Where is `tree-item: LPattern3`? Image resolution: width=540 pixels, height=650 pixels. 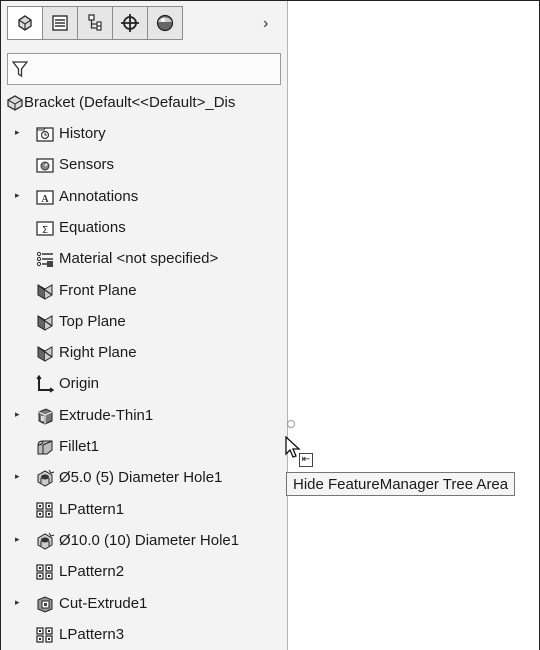 tree-item: LPattern3 is located at coordinates (144, 635).